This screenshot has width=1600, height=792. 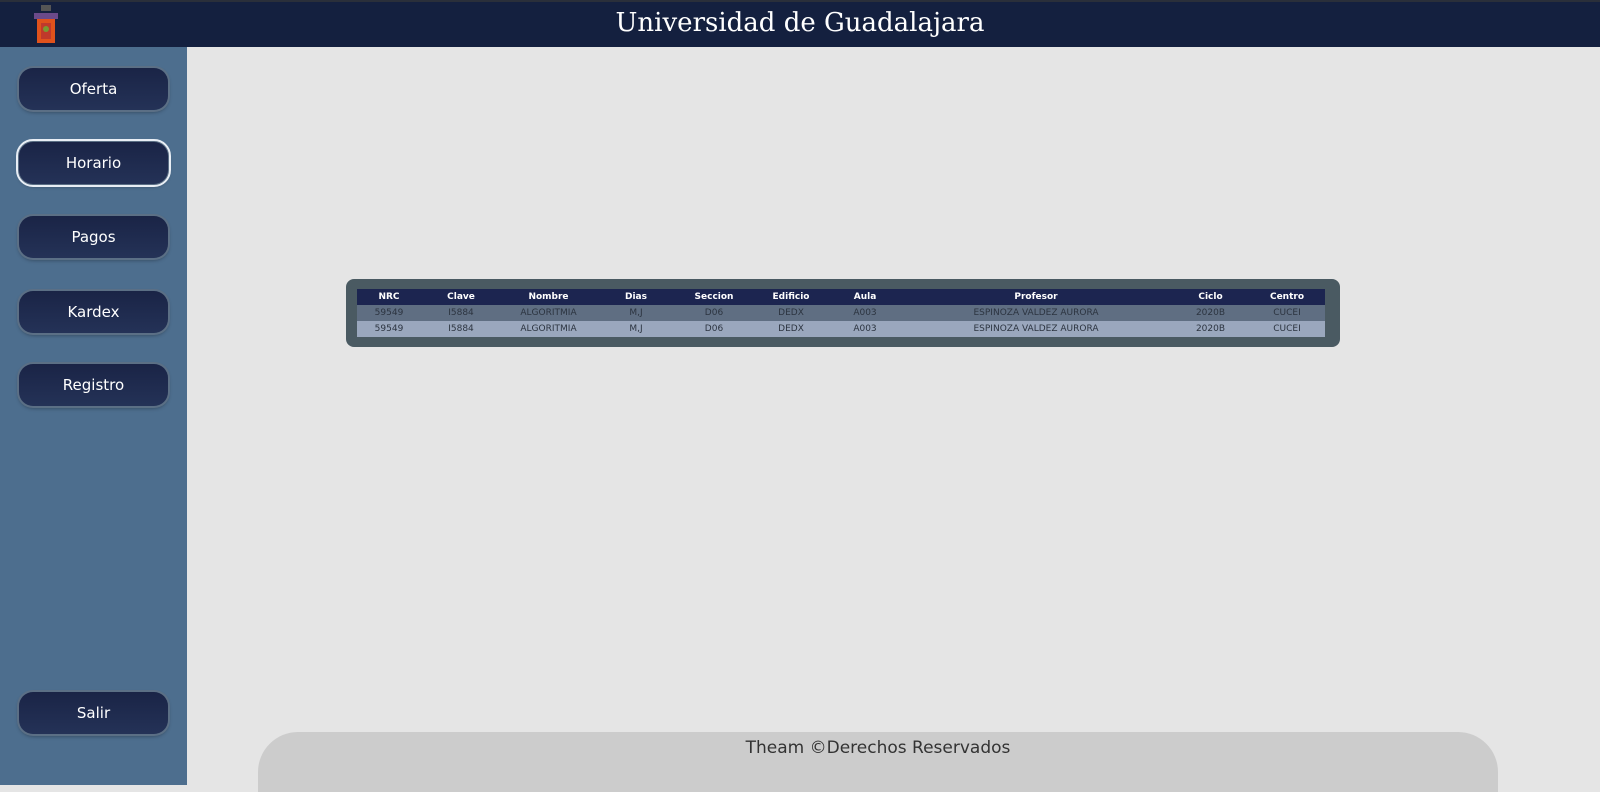 What do you see at coordinates (878, 748) in the screenshot?
I see `footer-text: Theam ©Derechos Reservados` at bounding box center [878, 748].